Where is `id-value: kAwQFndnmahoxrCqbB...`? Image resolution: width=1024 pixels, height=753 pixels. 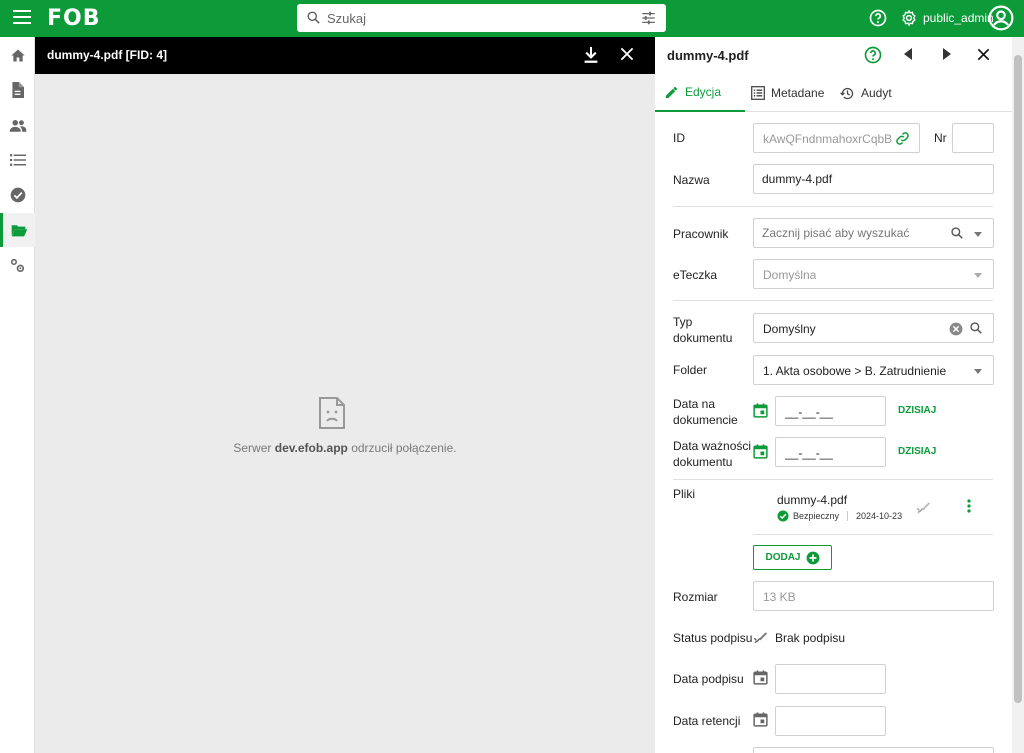 id-value: kAwQFndnmahoxrCqbB... is located at coordinates (828, 139).